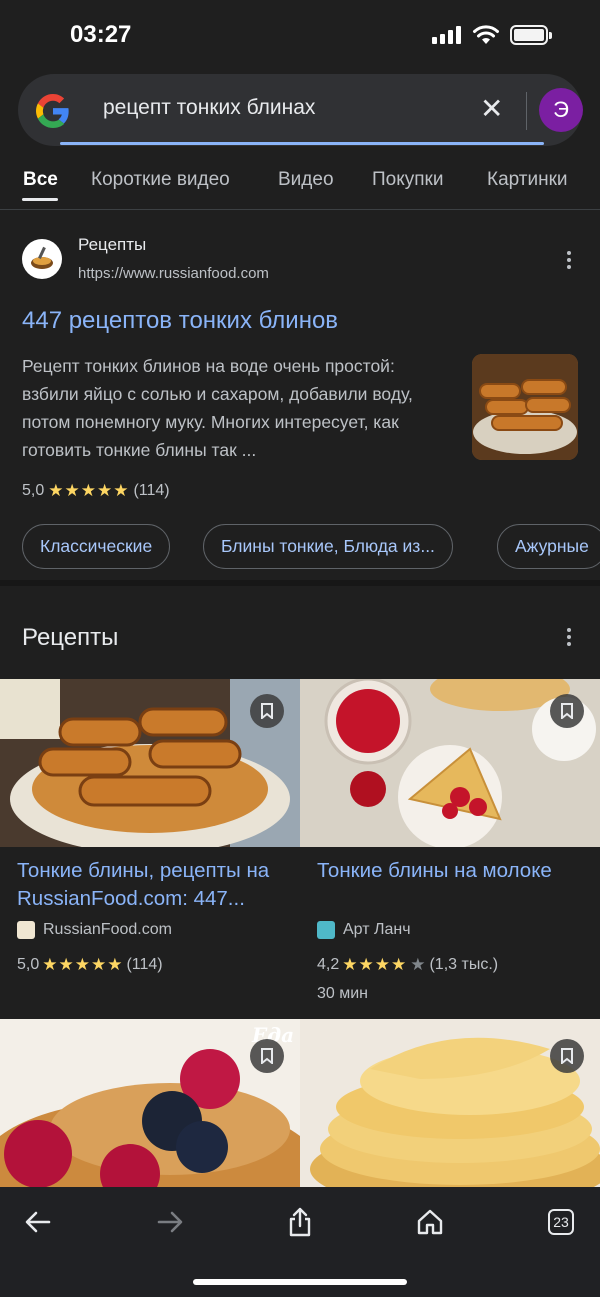  Describe the element at coordinates (548, 546) in the screenshot. I see `chip-lacy: Ажурные` at that location.